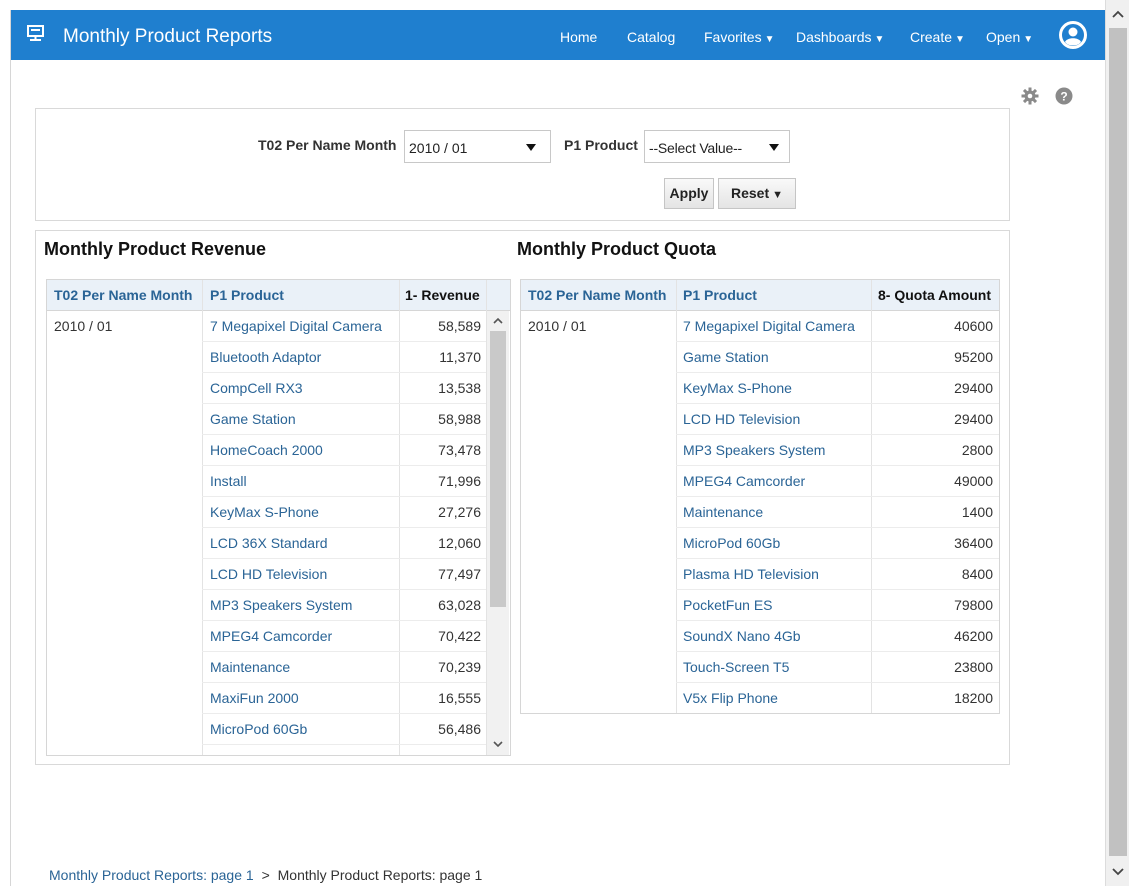  I want to click on value-cell: 46200, so click(973, 636).